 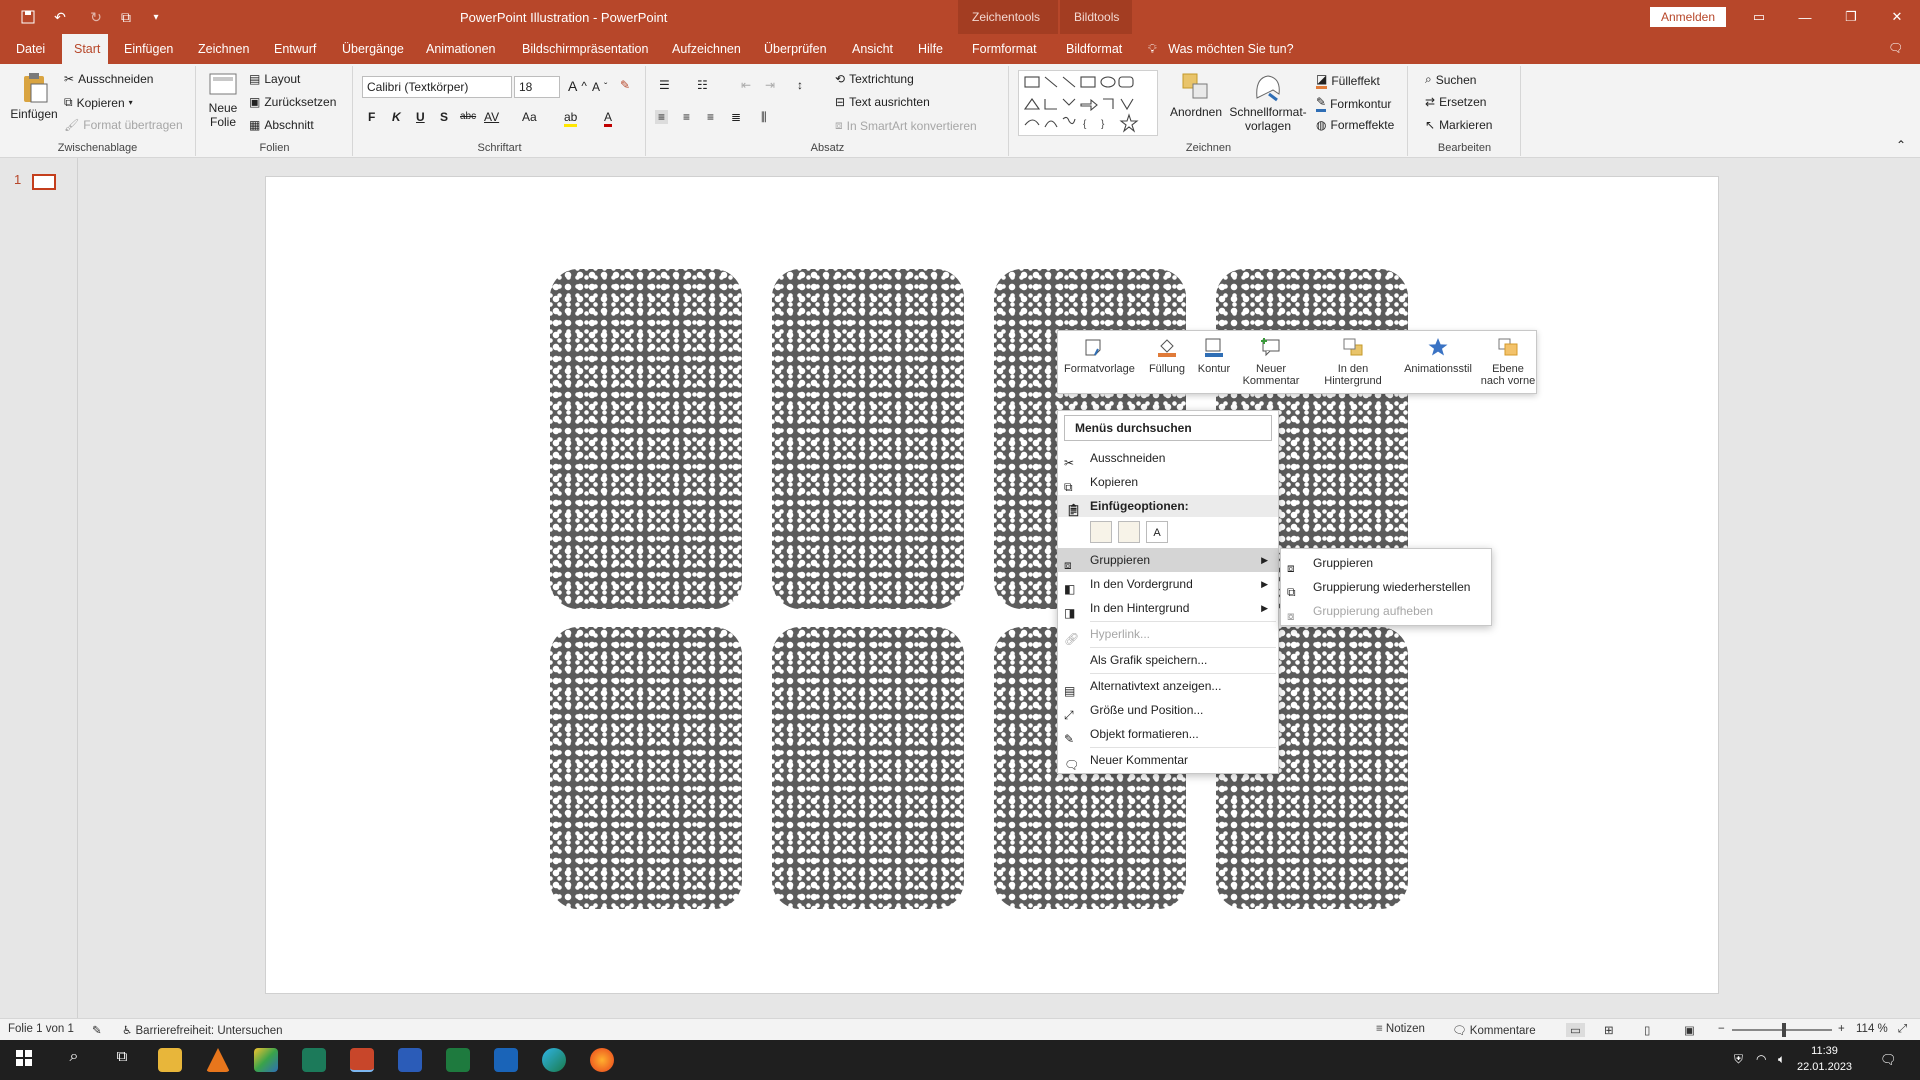 I want to click on layout-button: ▤ Layout, so click(x=274, y=79).